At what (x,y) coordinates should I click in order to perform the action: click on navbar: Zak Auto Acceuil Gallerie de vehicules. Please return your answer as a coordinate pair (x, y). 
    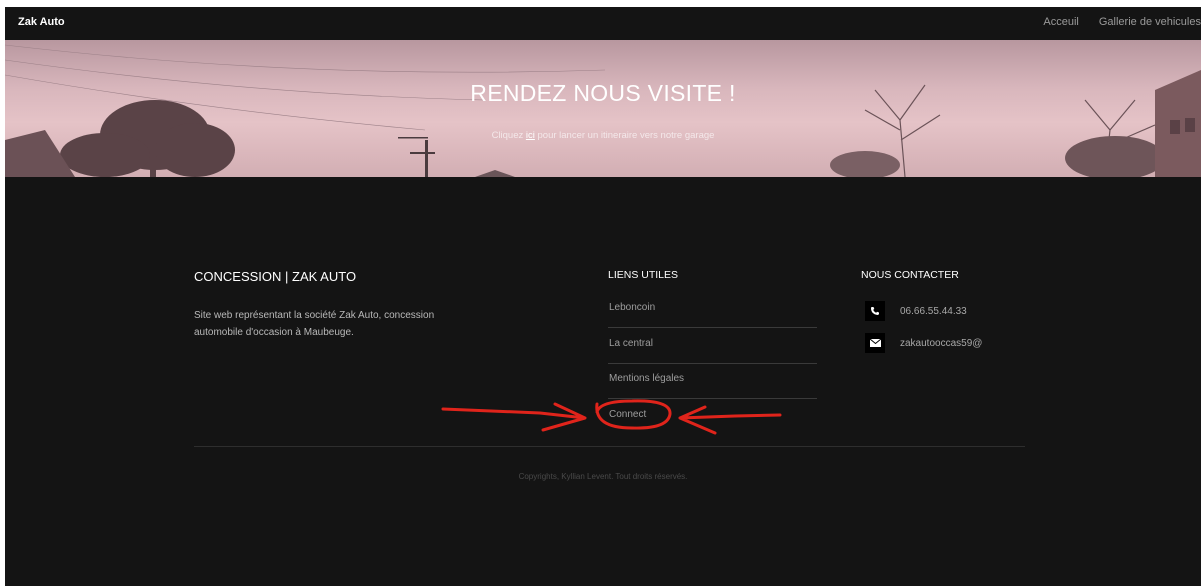
    Looking at the image, I should click on (603, 23).